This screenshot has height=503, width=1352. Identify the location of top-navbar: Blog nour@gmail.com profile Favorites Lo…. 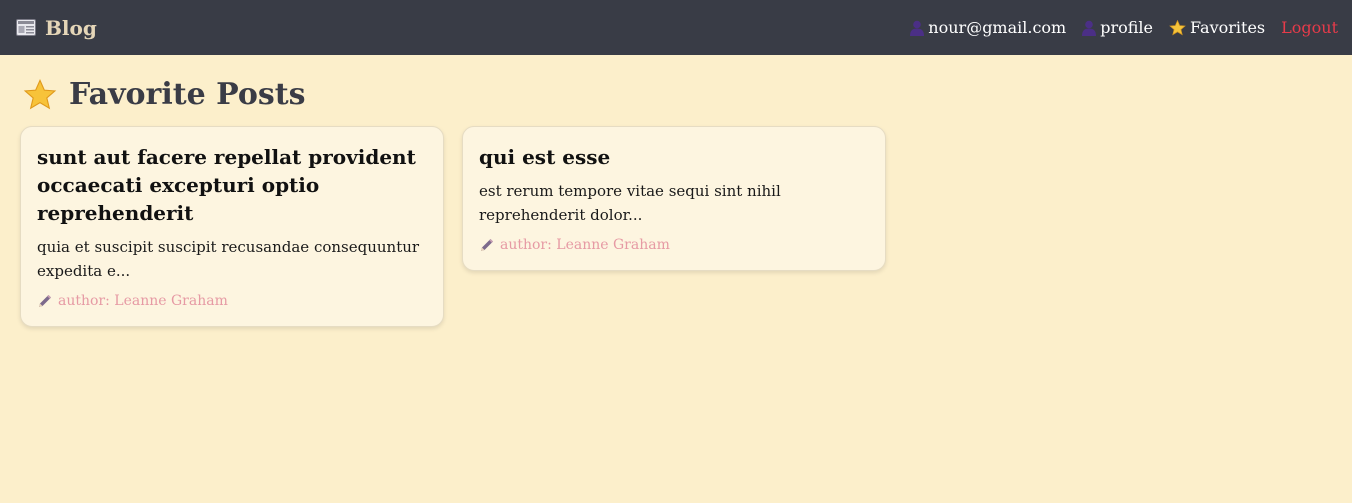
(676, 27).